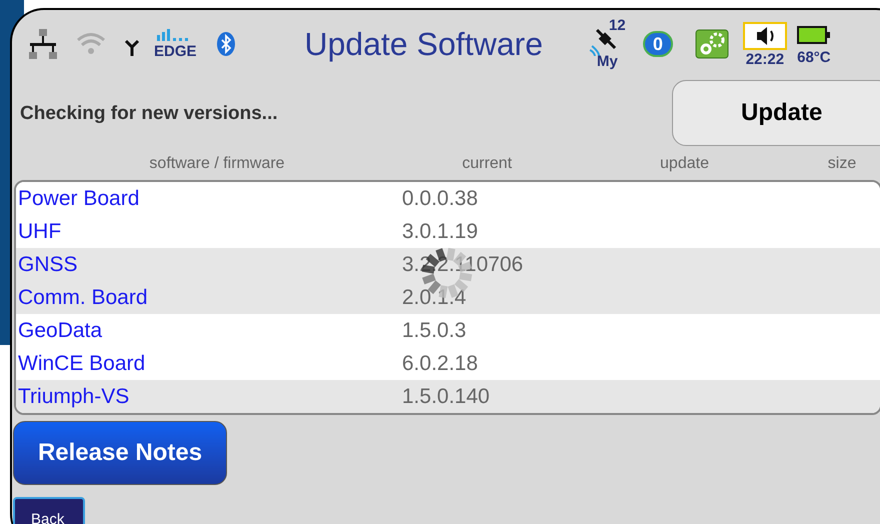 The height and width of the screenshot is (524, 880). Describe the element at coordinates (423, 44) in the screenshot. I see `window-title: Update Software` at that location.